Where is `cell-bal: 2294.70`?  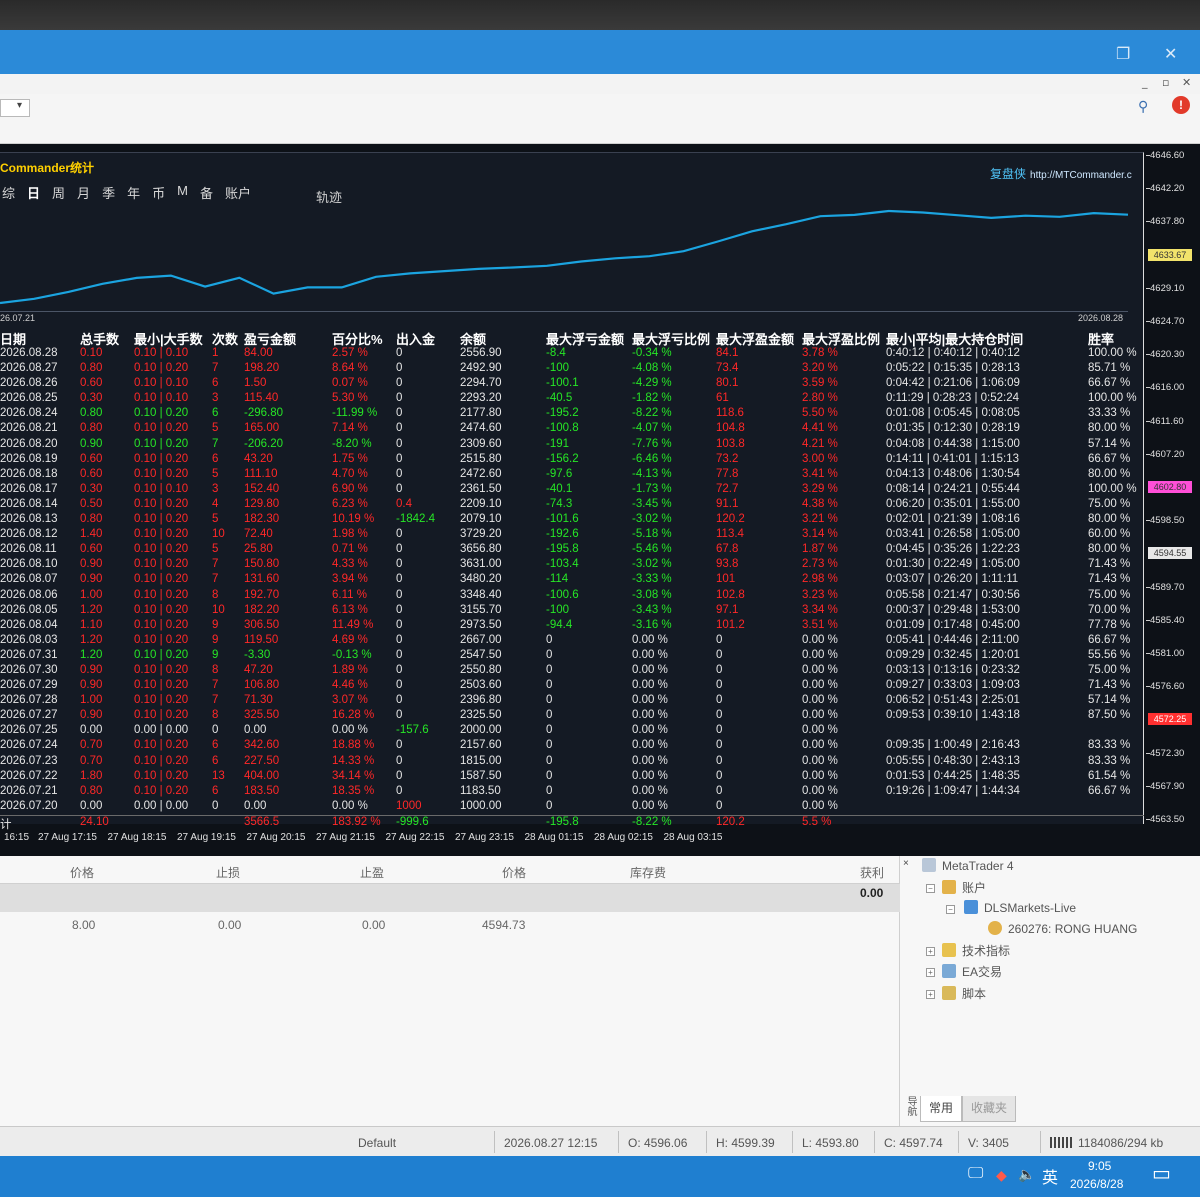 cell-bal: 2294.70 is located at coordinates (481, 383).